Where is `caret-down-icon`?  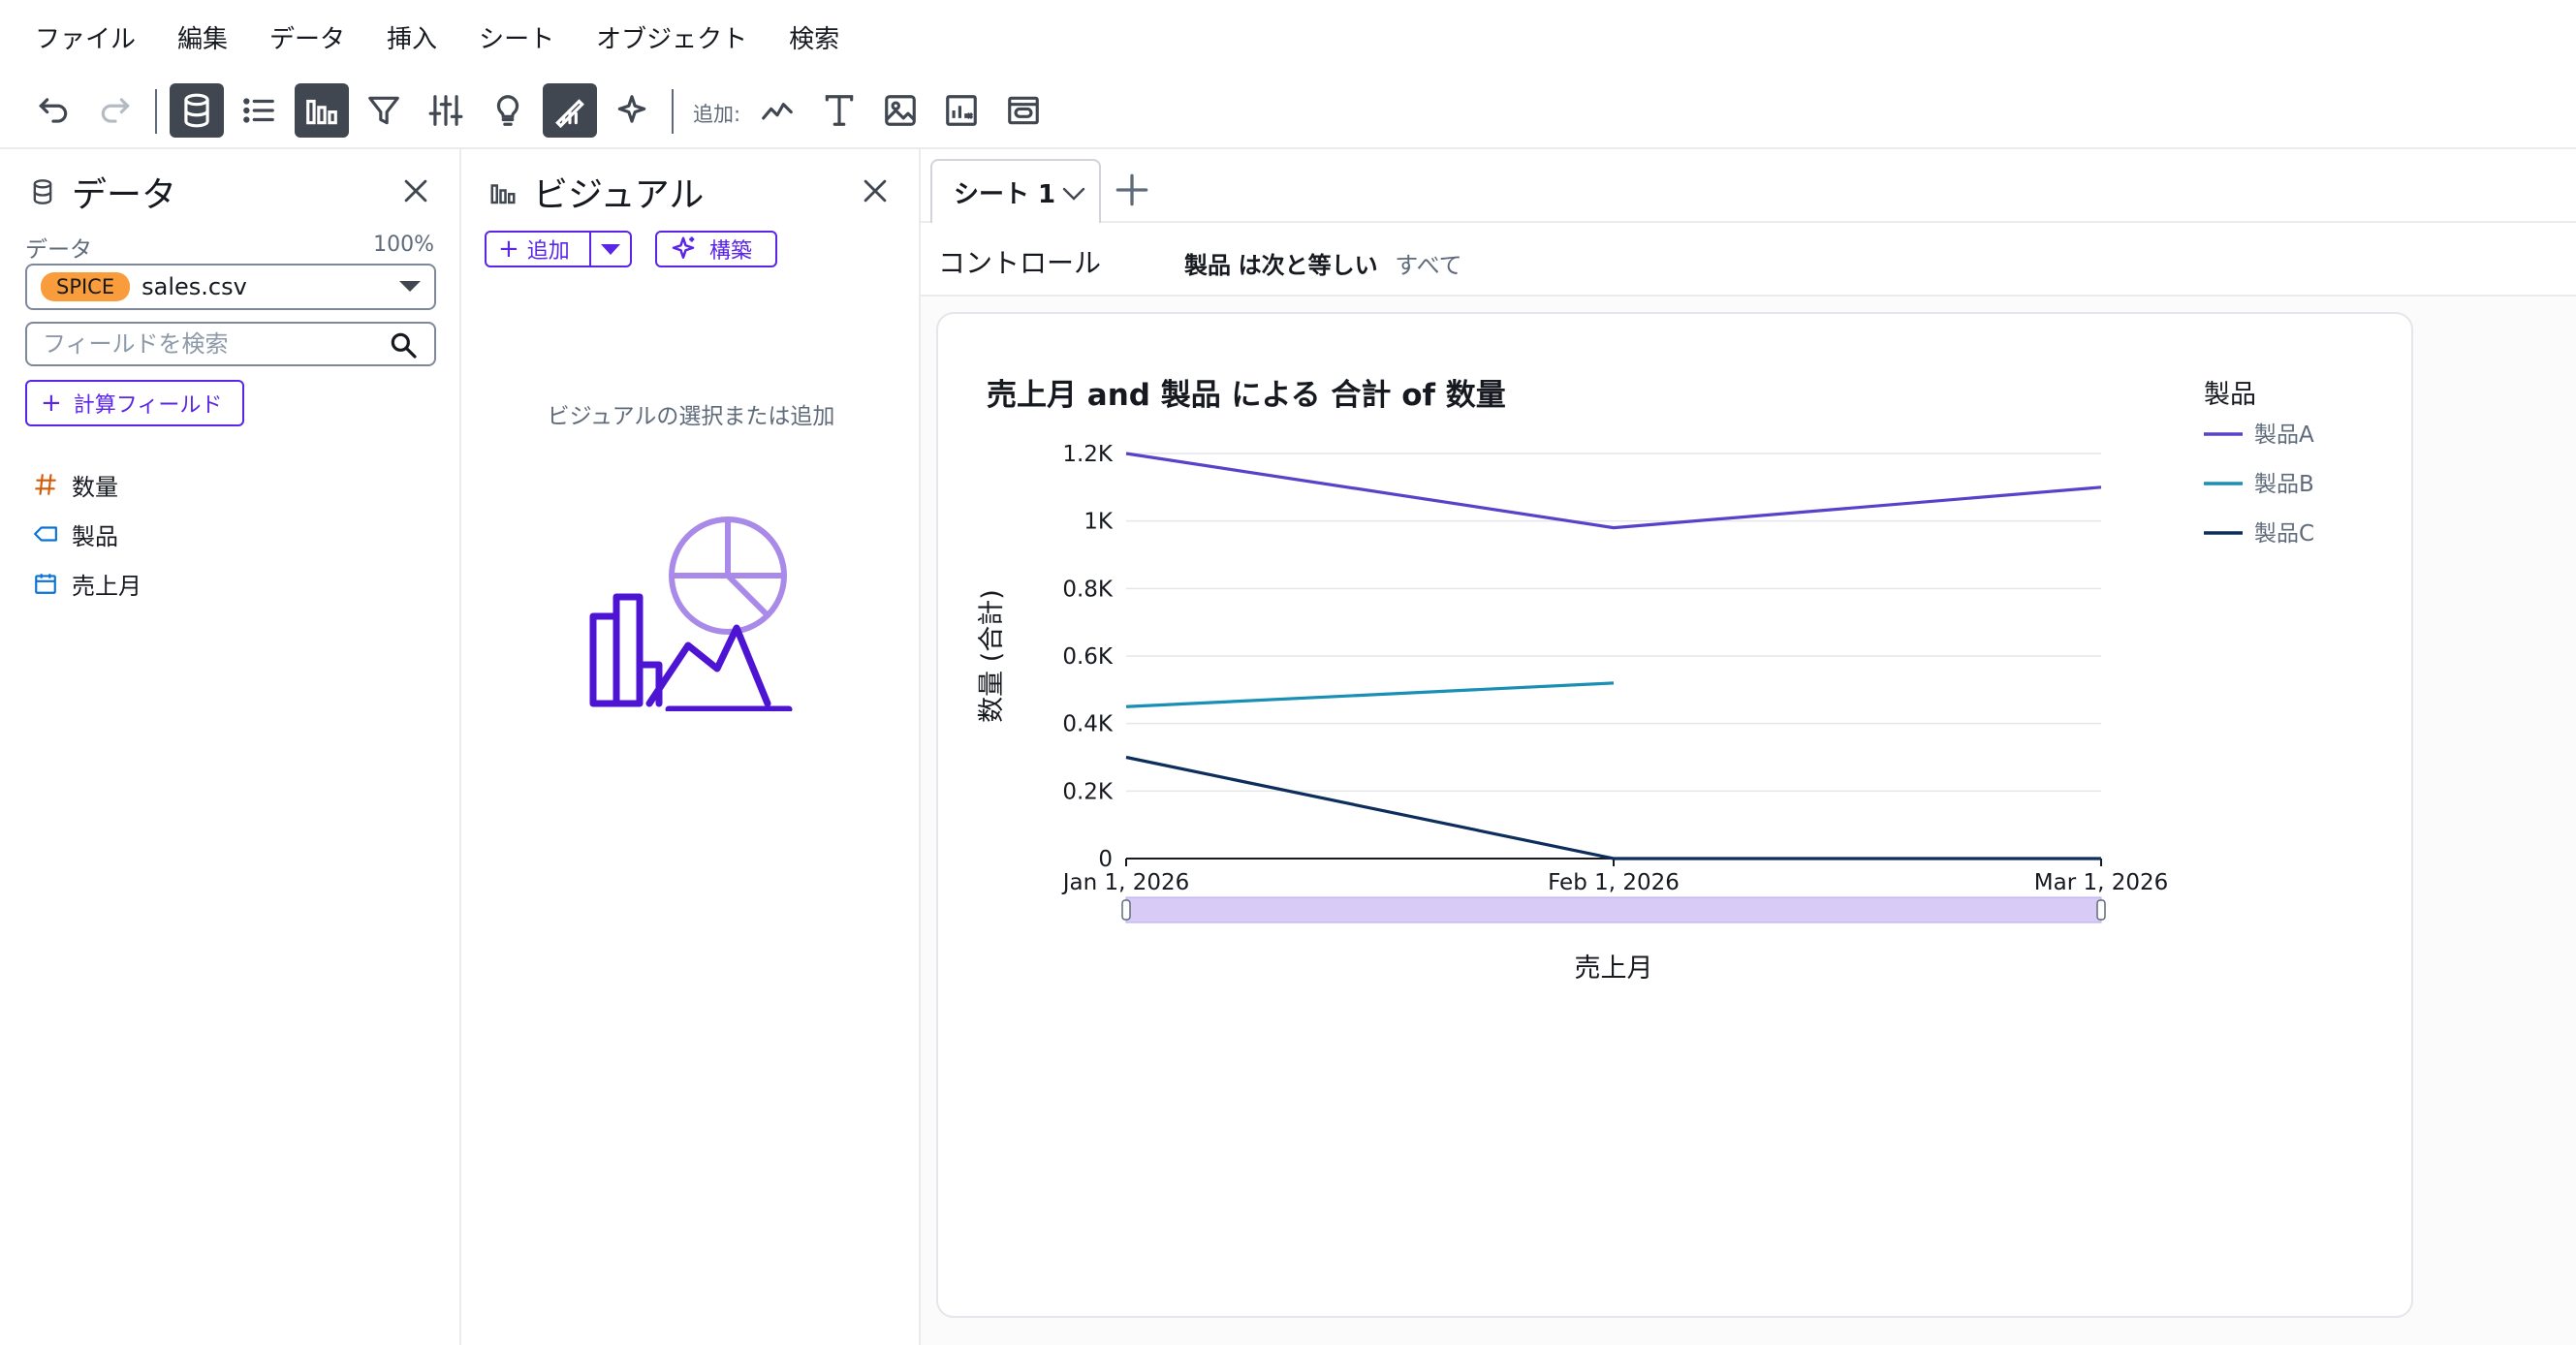 caret-down-icon is located at coordinates (610, 249).